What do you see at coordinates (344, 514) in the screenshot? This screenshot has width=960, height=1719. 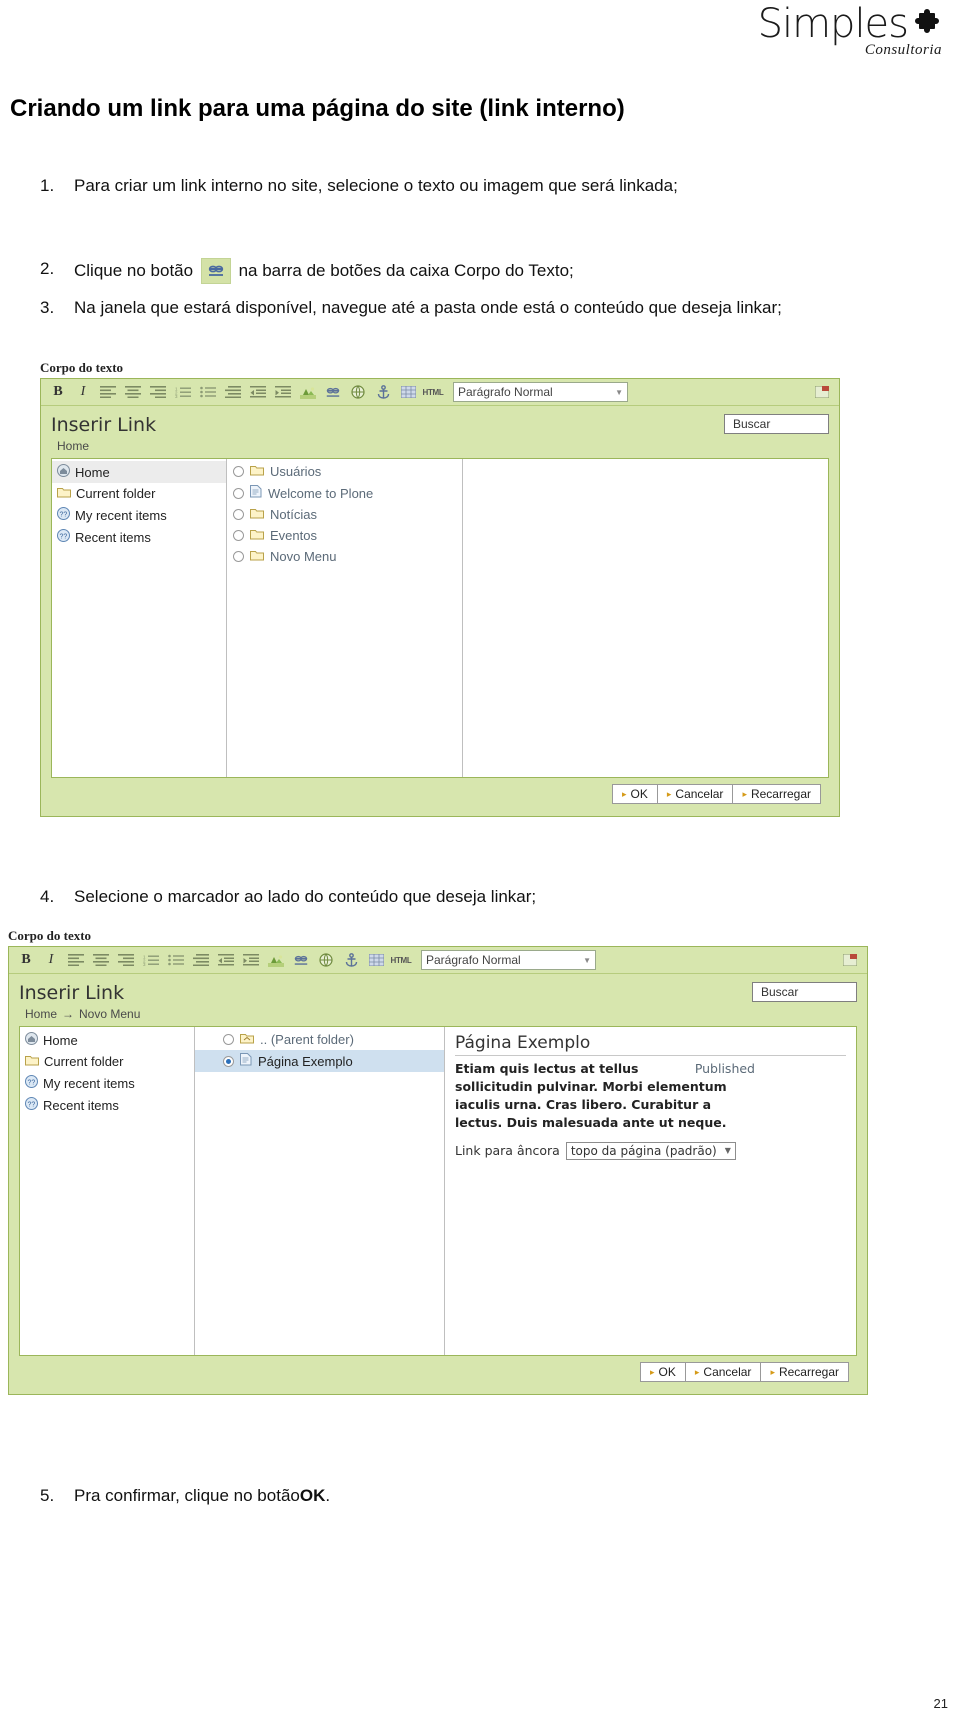 I see `list-item: Notícias` at bounding box center [344, 514].